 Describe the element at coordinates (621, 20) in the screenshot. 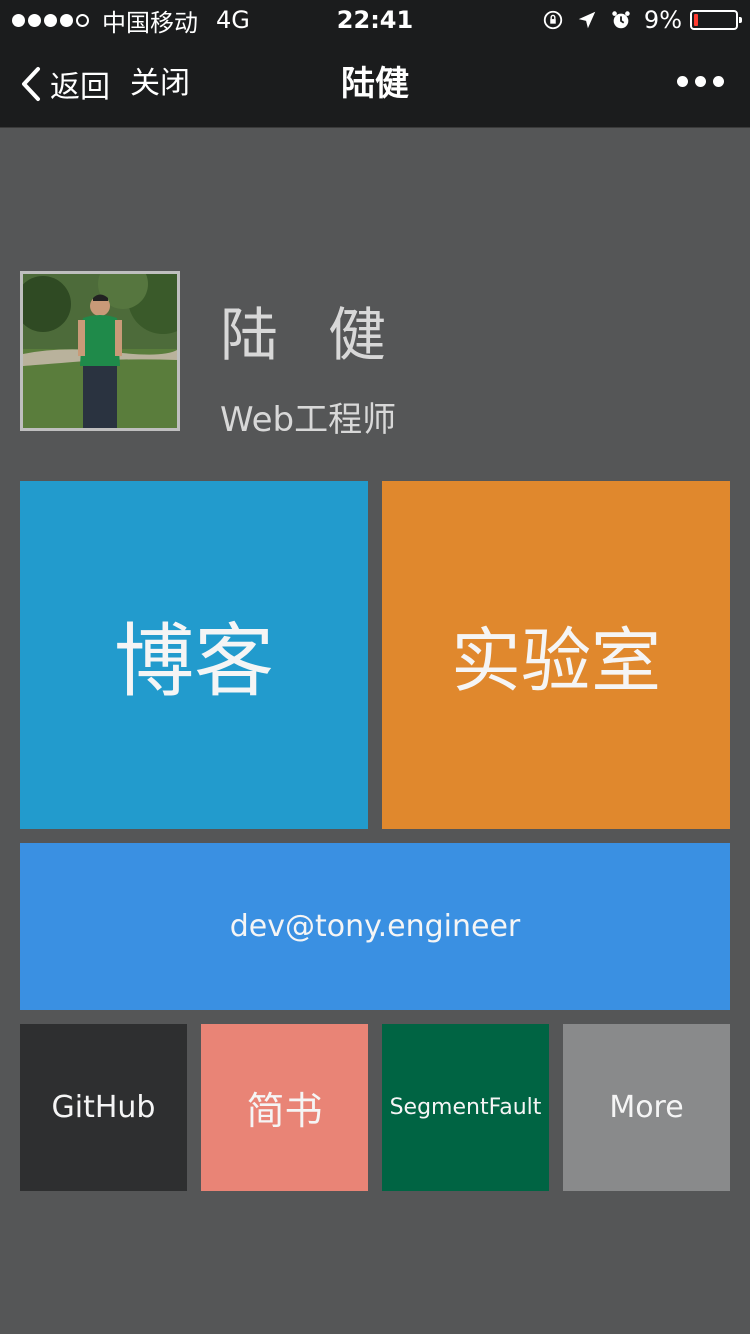

I see `alarm-icon` at that location.